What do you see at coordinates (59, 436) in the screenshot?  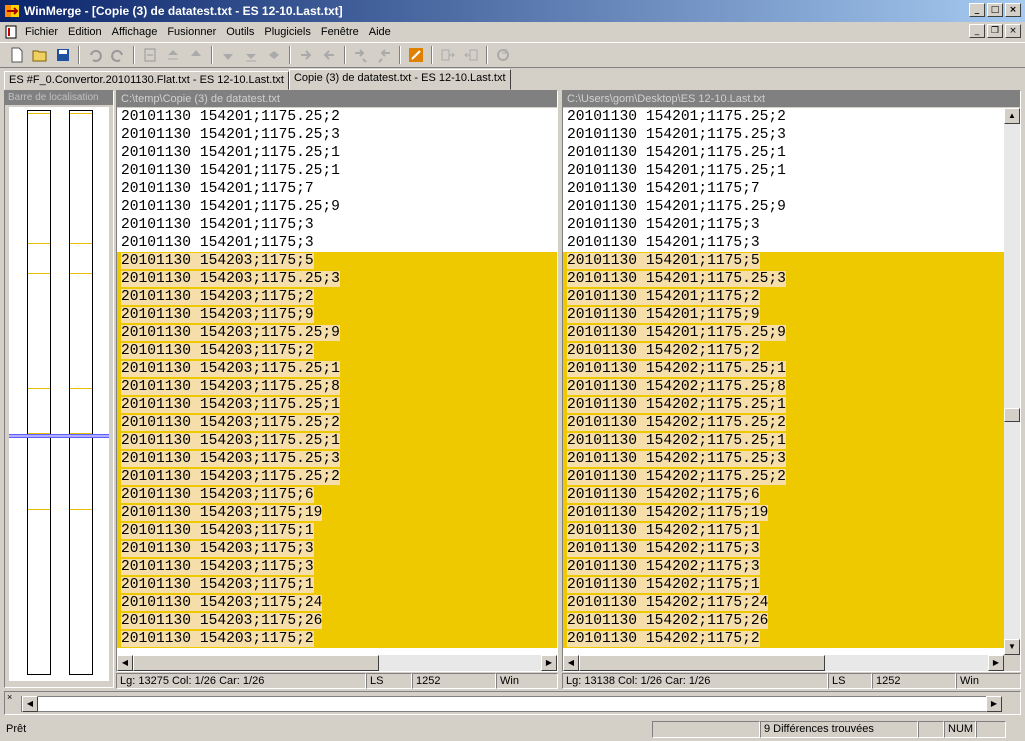 I see `location-view-indicator` at bounding box center [59, 436].